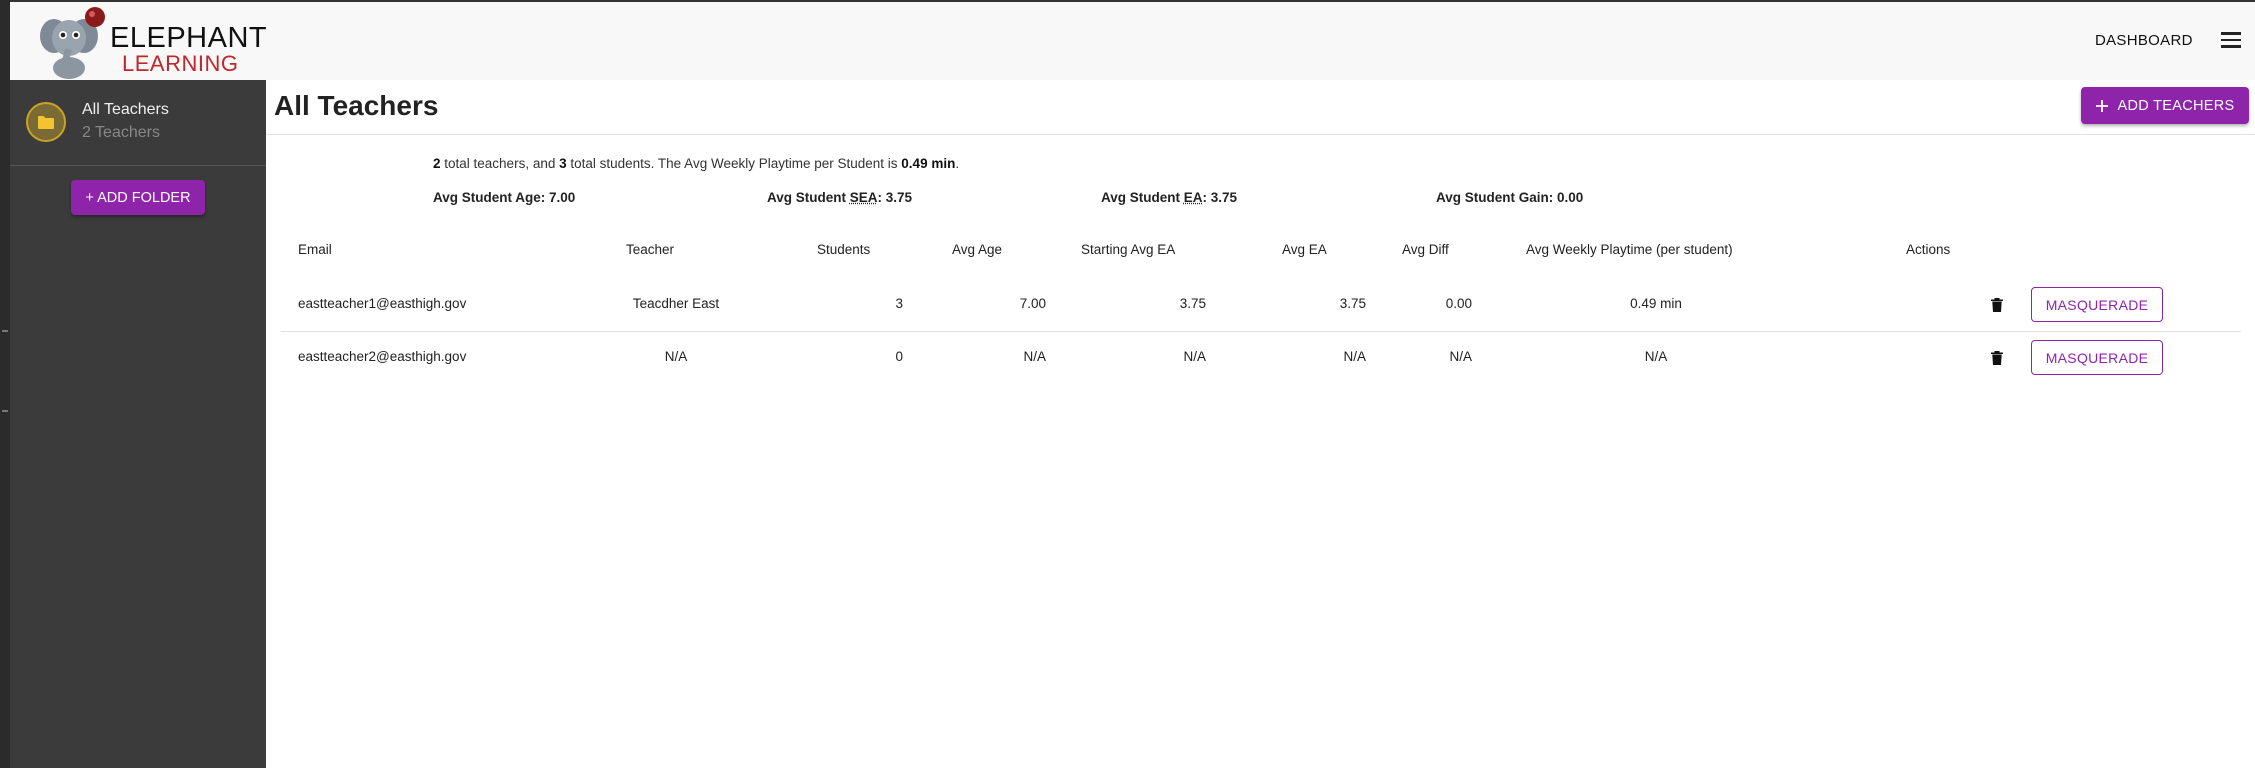 This screenshot has width=2255, height=768. Describe the element at coordinates (1458, 303) in the screenshot. I see `cell-avg-diff: 0.00` at that location.